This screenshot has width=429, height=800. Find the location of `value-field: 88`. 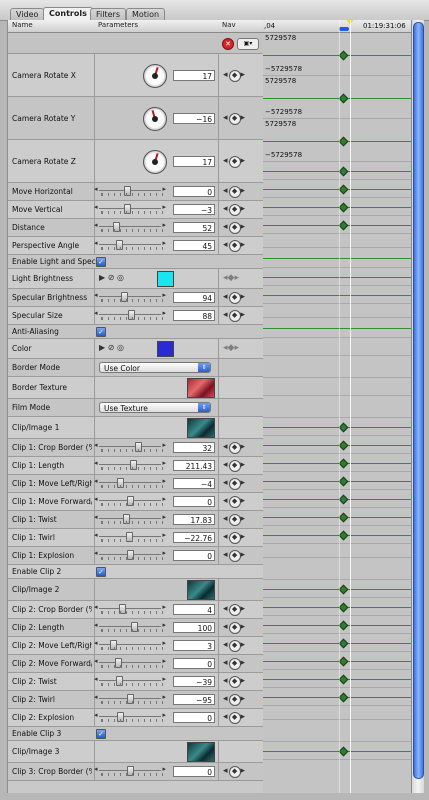

value-field: 88 is located at coordinates (194, 315).